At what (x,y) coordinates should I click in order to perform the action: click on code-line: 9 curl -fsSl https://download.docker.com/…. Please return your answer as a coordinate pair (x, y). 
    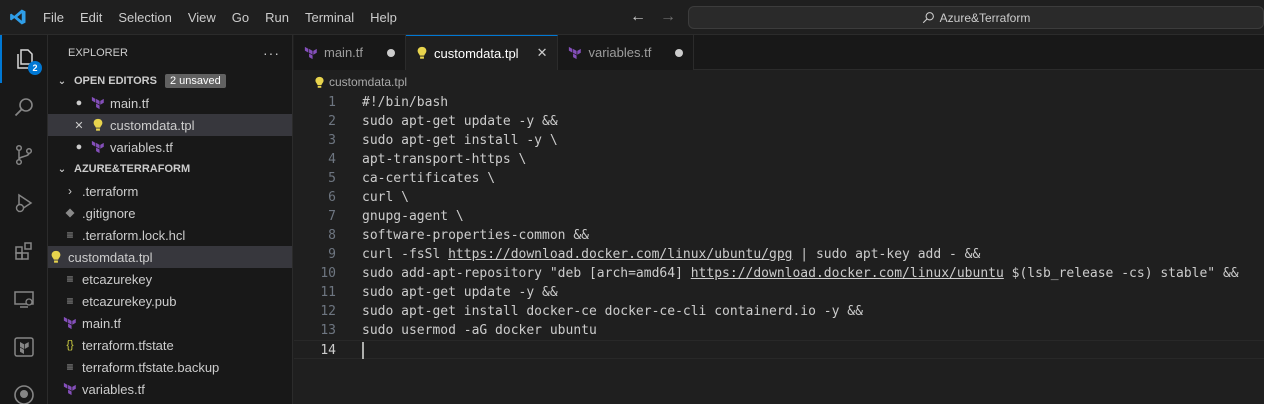
    Looking at the image, I should click on (779, 254).